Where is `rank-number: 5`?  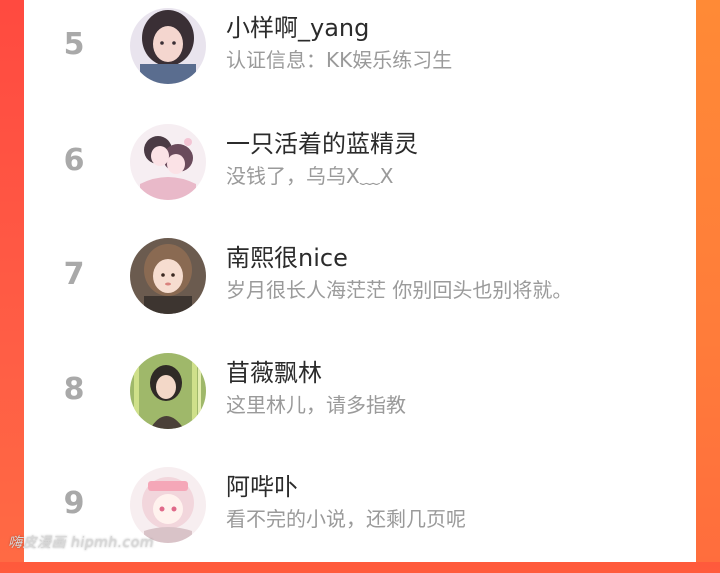
rank-number: 5 is located at coordinates (74, 44).